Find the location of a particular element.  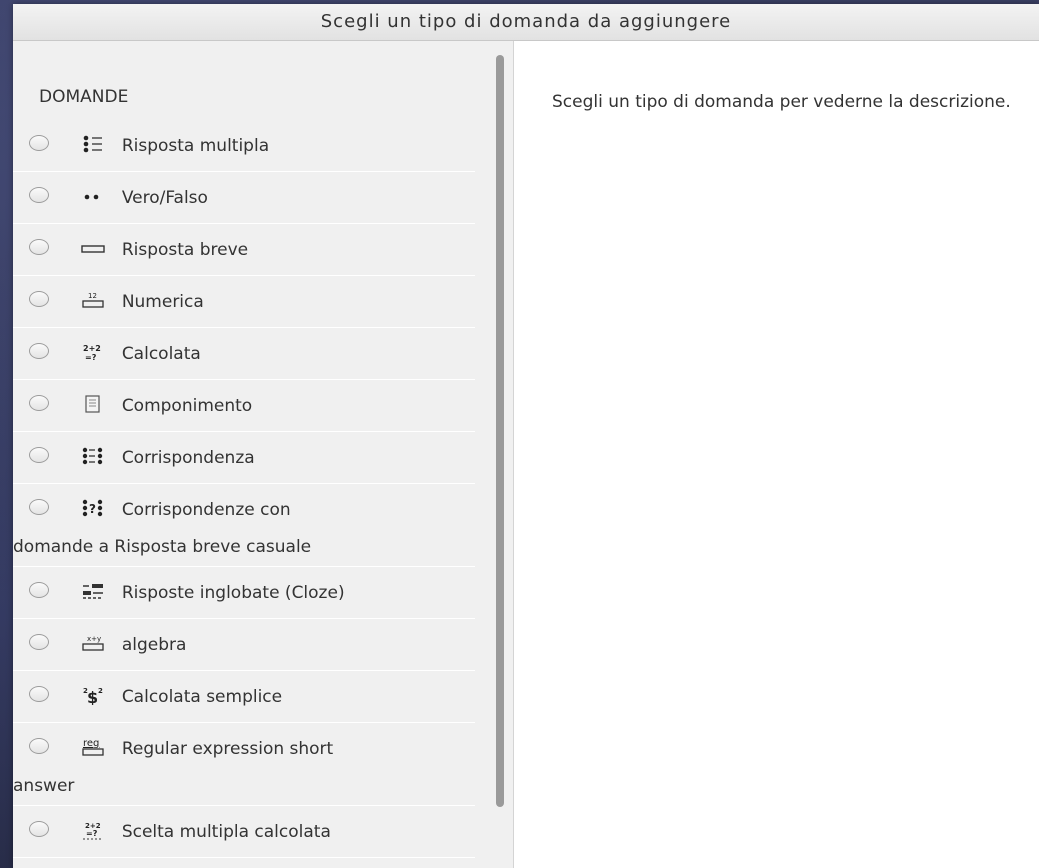

multianswer-icon is located at coordinates (93, 591).